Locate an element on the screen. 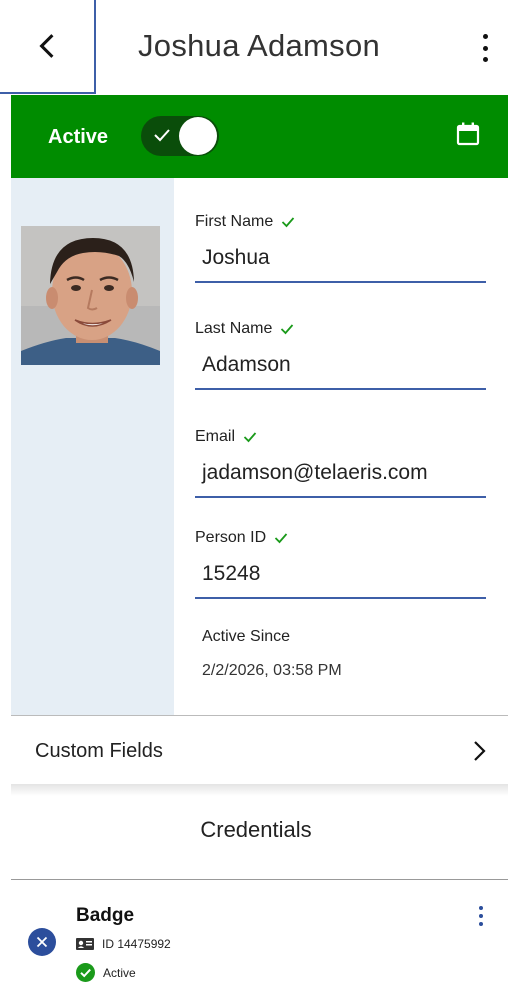  first-name-field: First Name Joshua is located at coordinates (340, 247).